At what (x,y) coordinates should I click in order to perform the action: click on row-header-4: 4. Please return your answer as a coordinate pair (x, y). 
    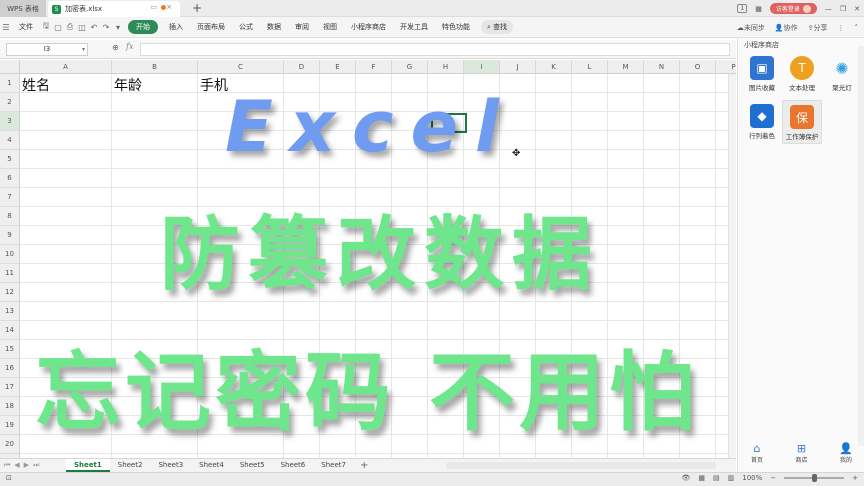
    Looking at the image, I should click on (10, 140).